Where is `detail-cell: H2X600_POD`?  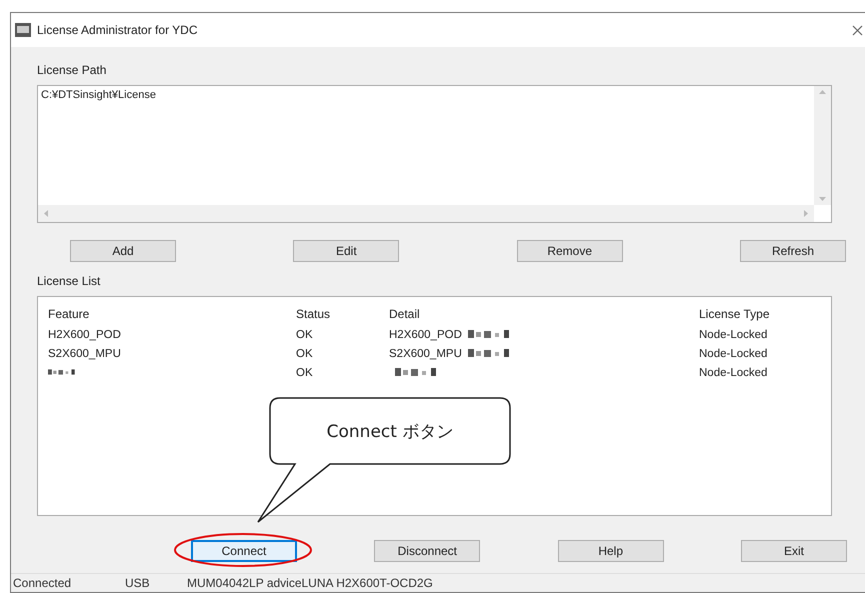 detail-cell: H2X600_POD is located at coordinates (425, 334).